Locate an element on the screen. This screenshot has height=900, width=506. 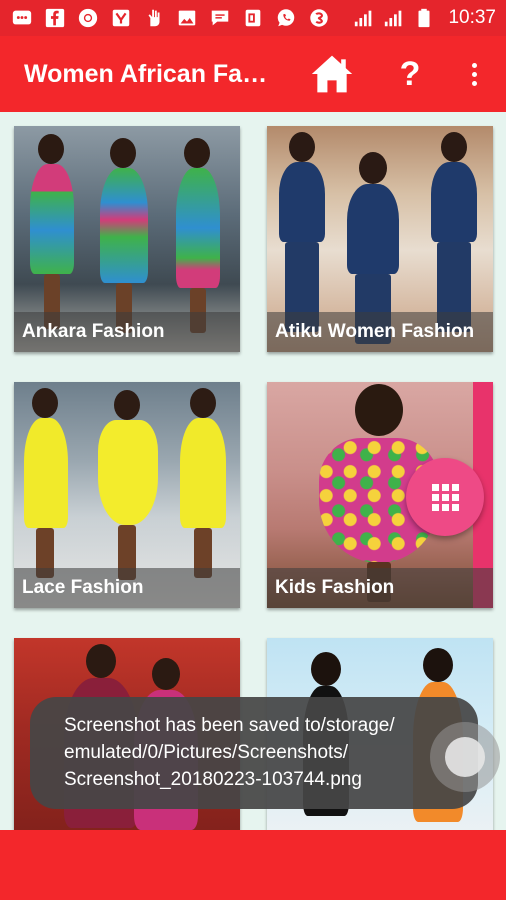
apps-fab-button is located at coordinates (445, 497).